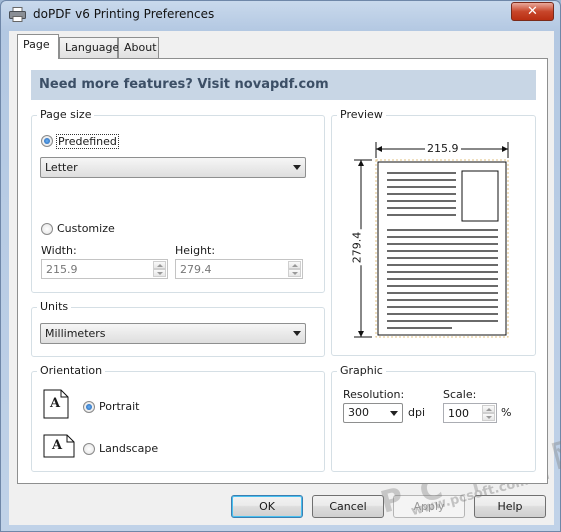 This screenshot has width=561, height=532. I want to click on tab-about: About, so click(138, 47).